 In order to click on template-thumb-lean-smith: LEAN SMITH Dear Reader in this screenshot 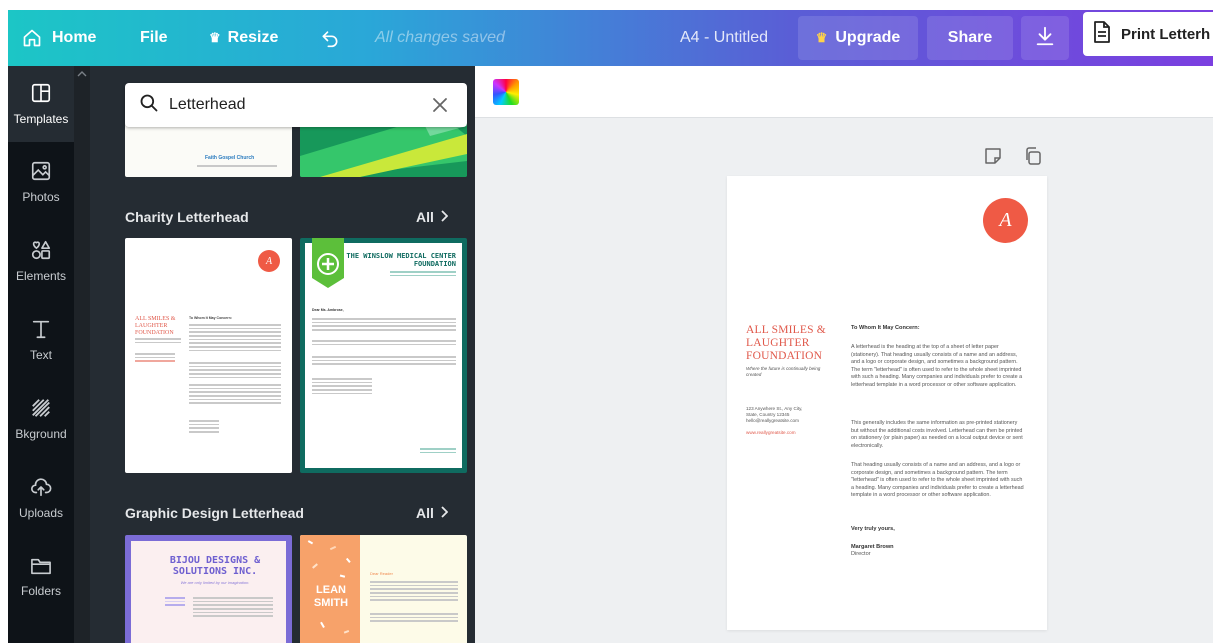, I will do `click(383, 589)`.